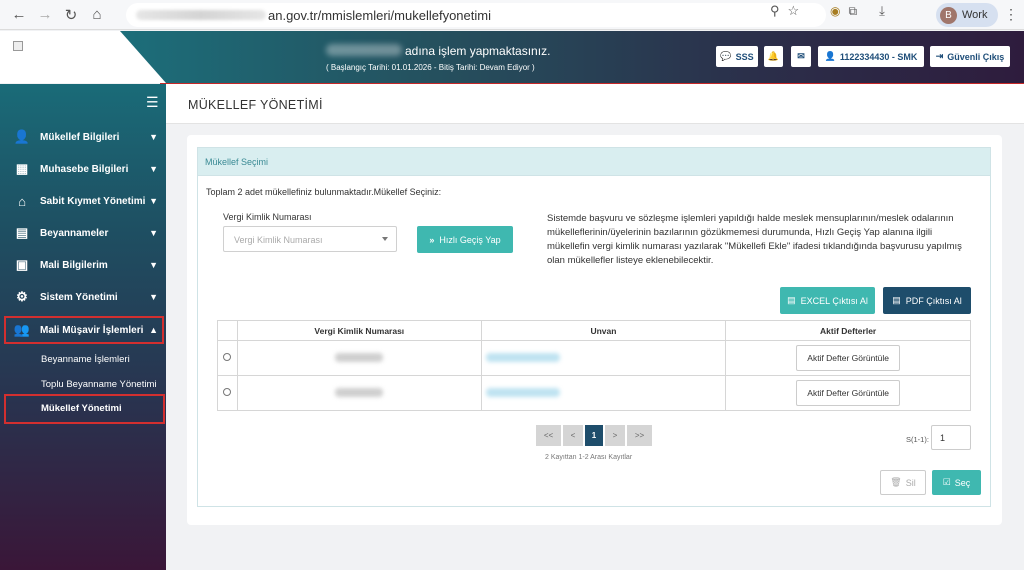 The height and width of the screenshot is (570, 1024). What do you see at coordinates (903, 482) in the screenshot?
I see `delete-button: 🗑 Sil` at bounding box center [903, 482].